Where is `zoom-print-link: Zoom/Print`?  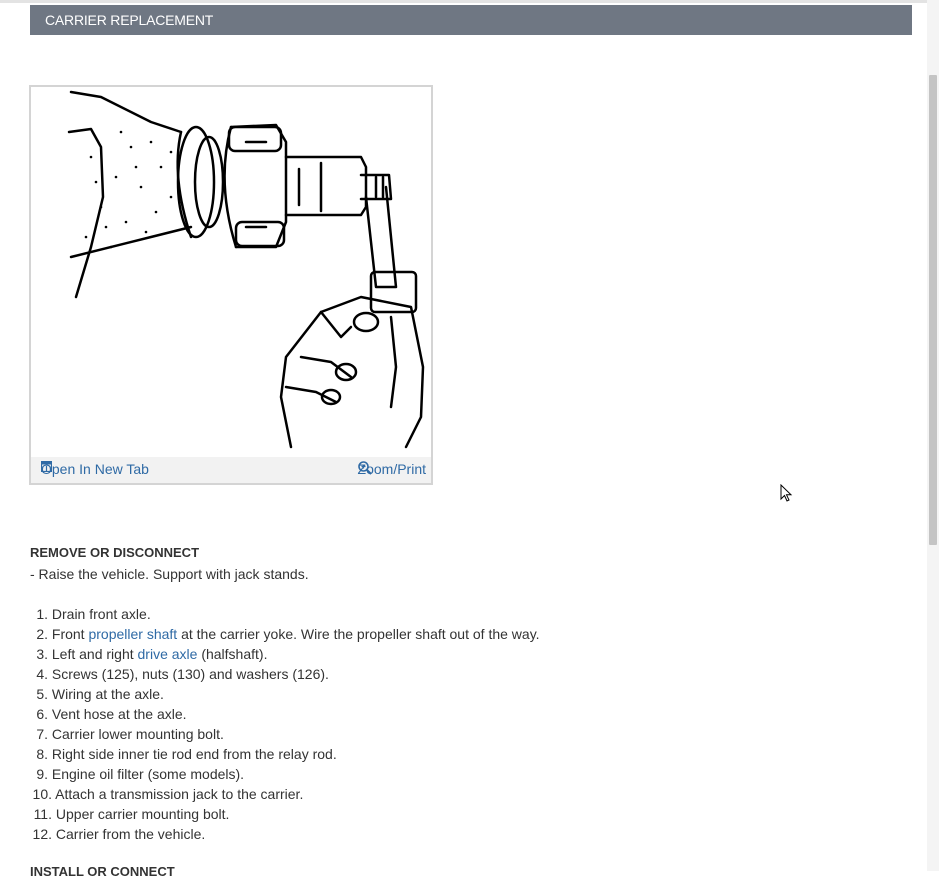 zoom-print-link: Zoom/Print is located at coordinates (392, 469).